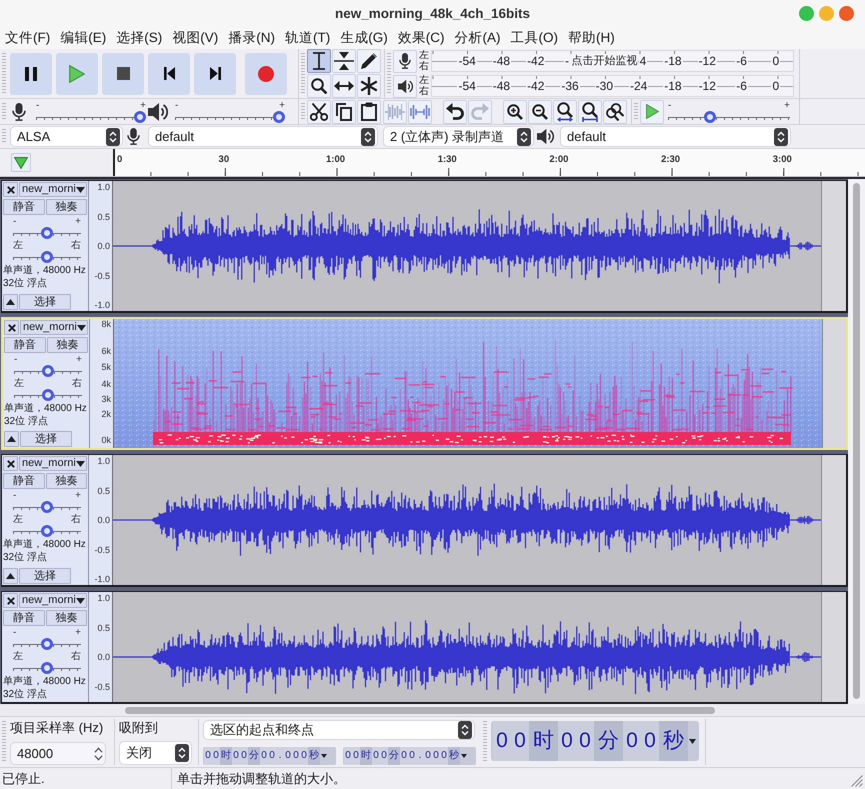 This screenshot has width=865, height=789. What do you see at coordinates (615, 112) in the screenshot?
I see `zoom-toggle-button` at bounding box center [615, 112].